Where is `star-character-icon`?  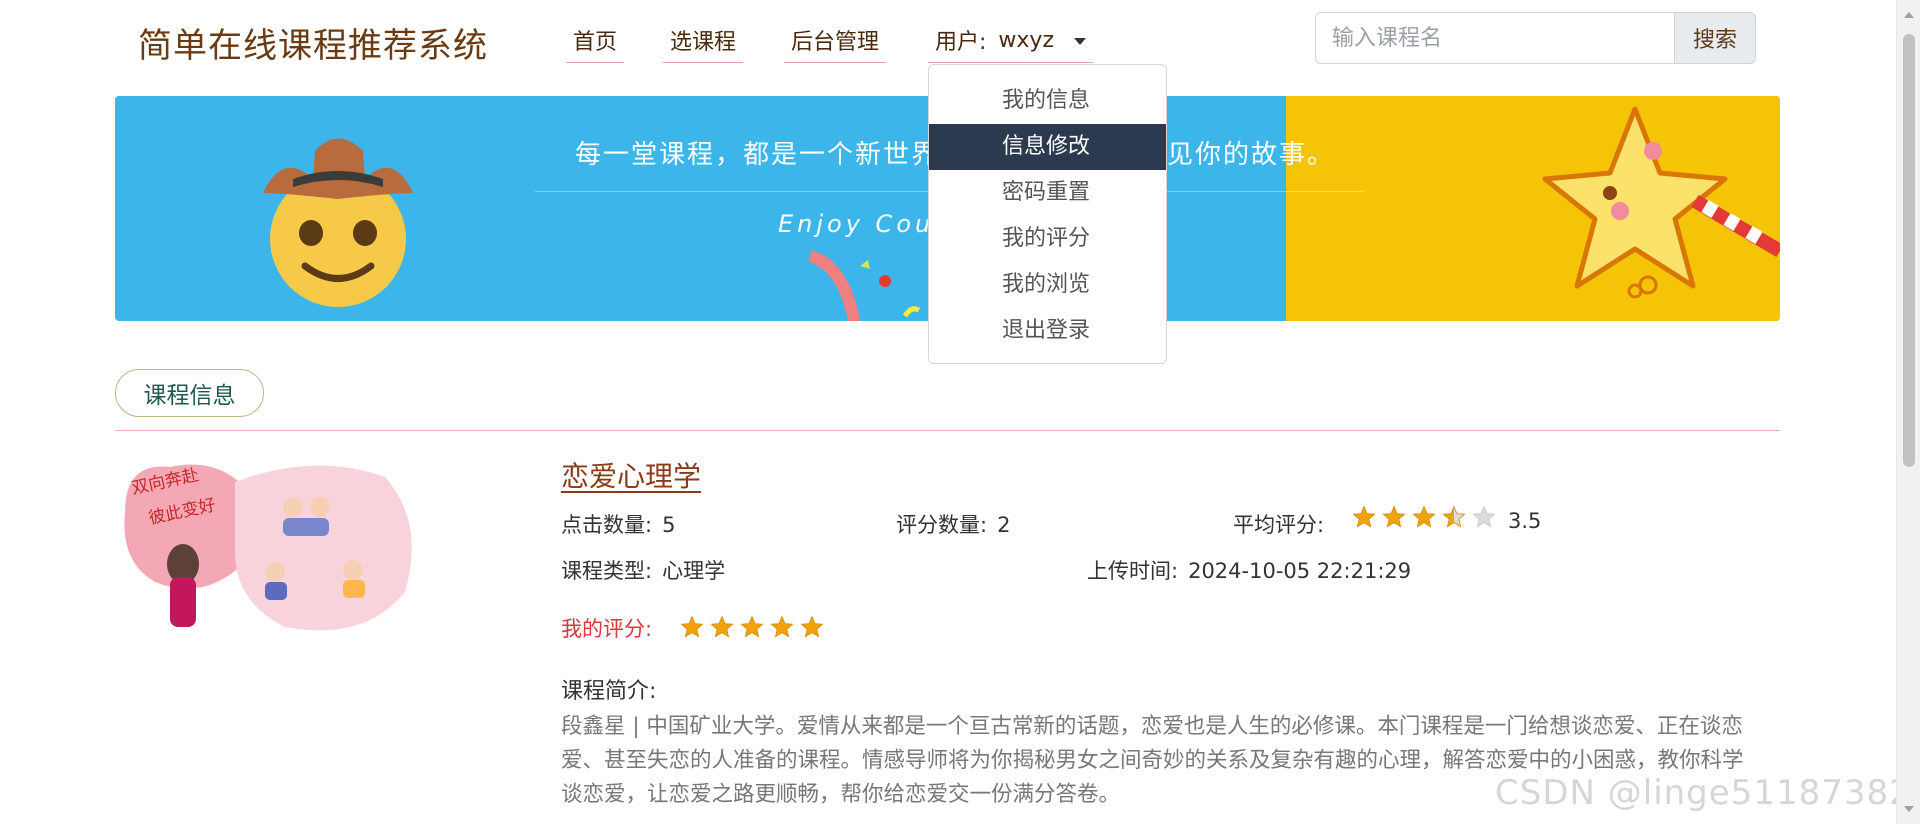
star-character-icon is located at coordinates (1661, 202).